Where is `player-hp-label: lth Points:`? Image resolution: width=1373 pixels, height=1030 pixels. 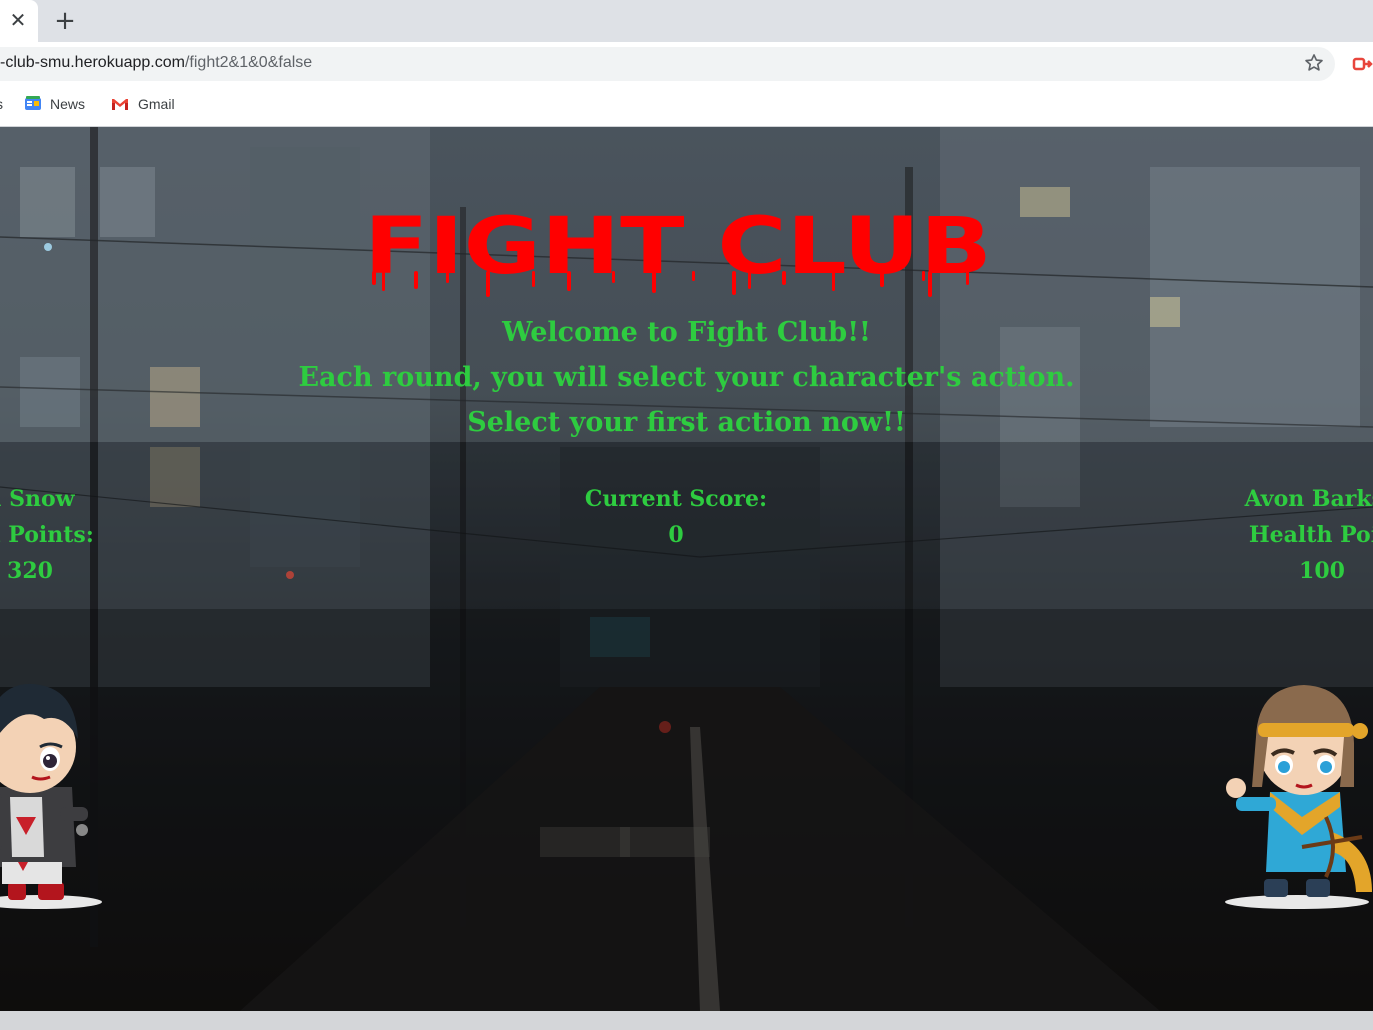 player-hp-label: lth Points: is located at coordinates (47, 535).